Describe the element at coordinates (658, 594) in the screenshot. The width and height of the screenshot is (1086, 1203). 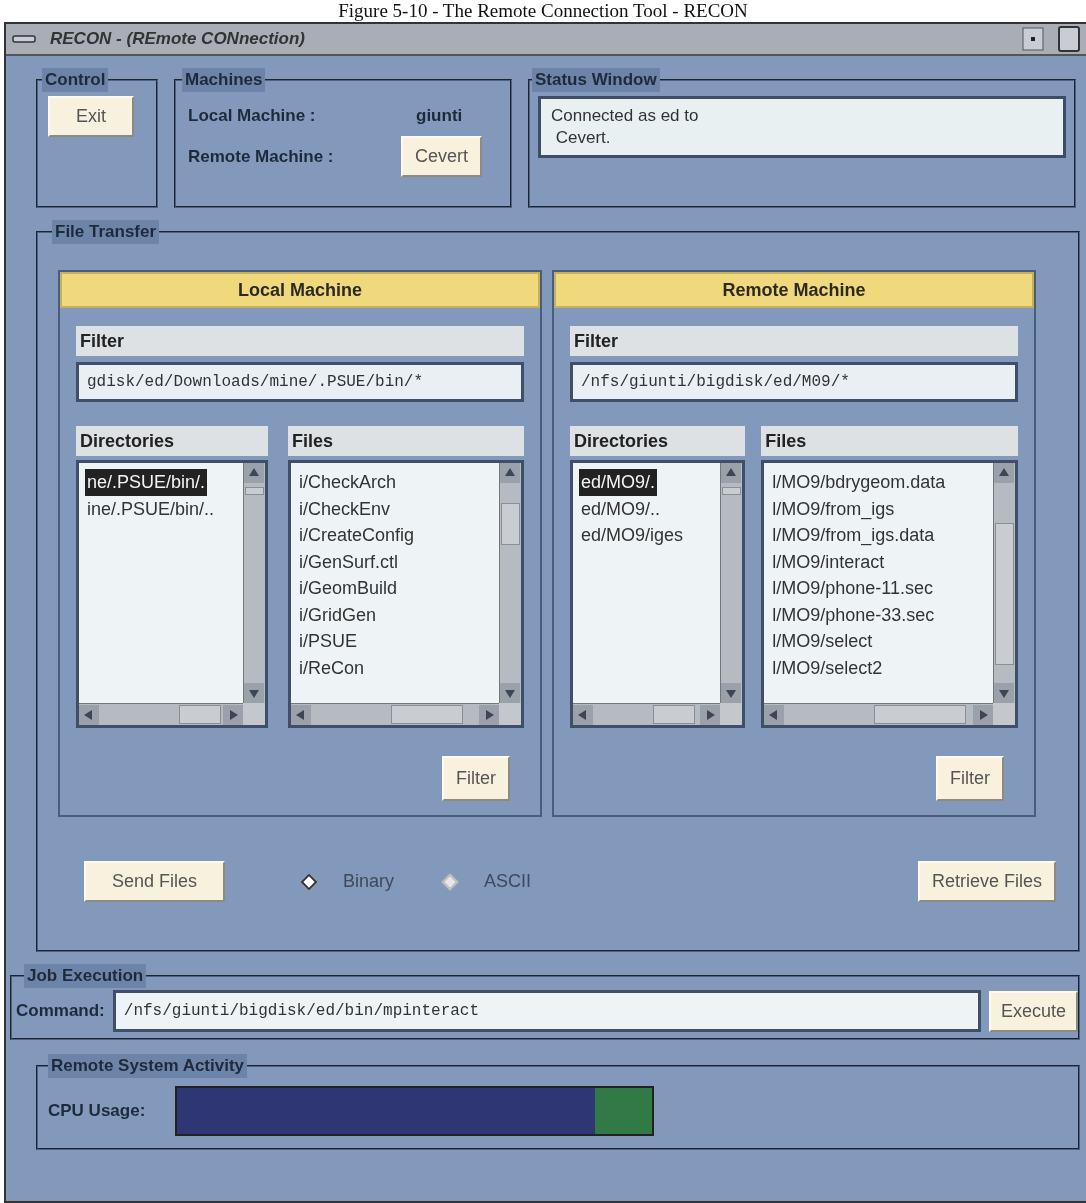
I see `list-box: ed/MO9/. ed/MO9/.. ed/MO9/iges` at that location.